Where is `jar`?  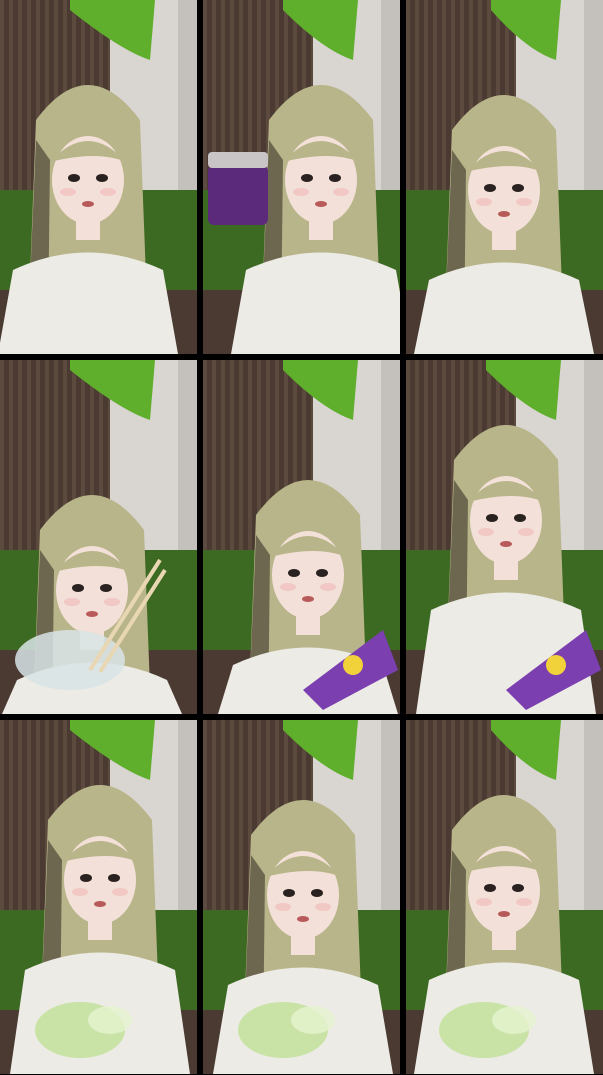
jar is located at coordinates (238, 195).